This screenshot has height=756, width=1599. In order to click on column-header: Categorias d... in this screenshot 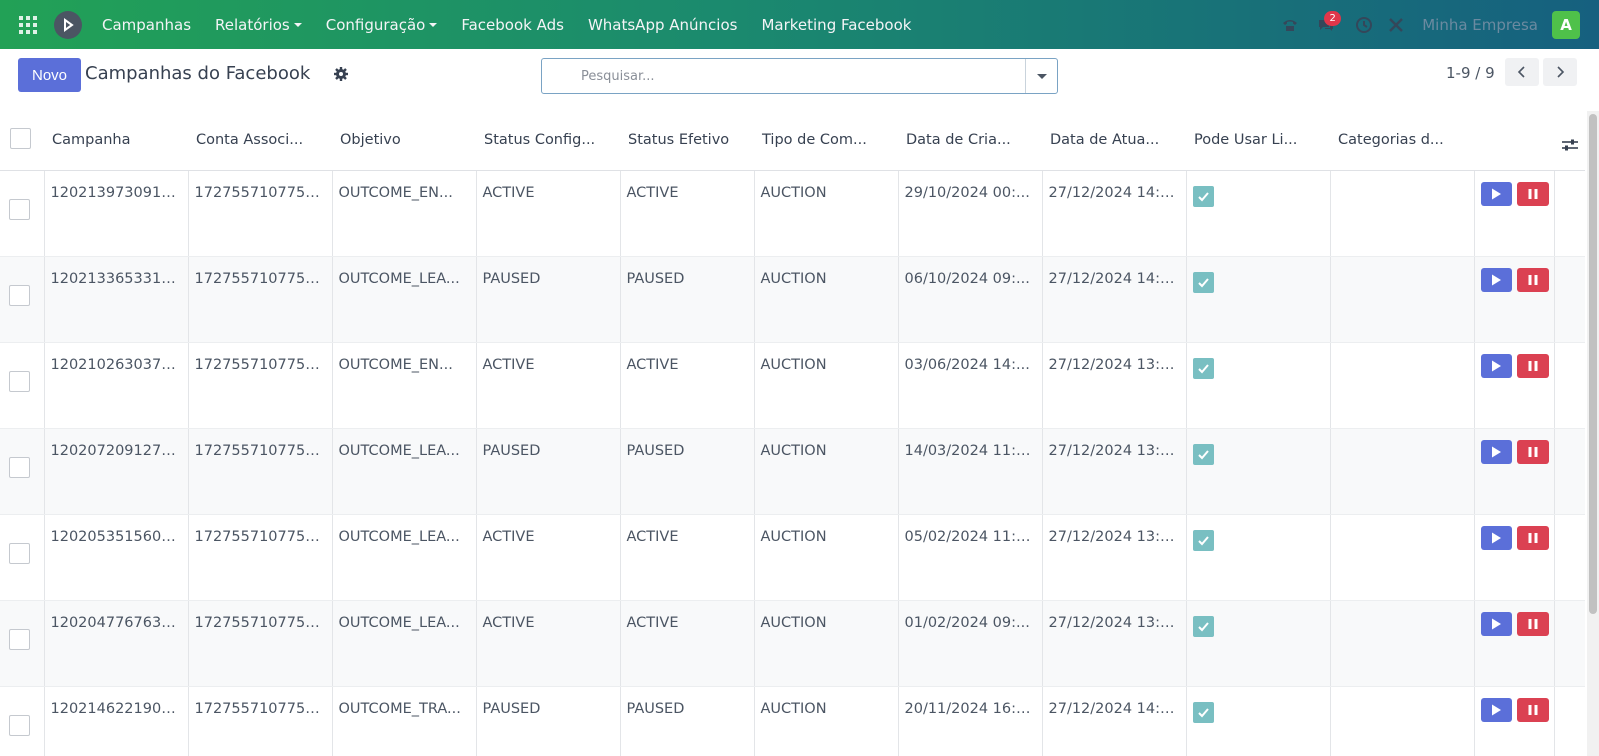, I will do `click(1402, 141)`.